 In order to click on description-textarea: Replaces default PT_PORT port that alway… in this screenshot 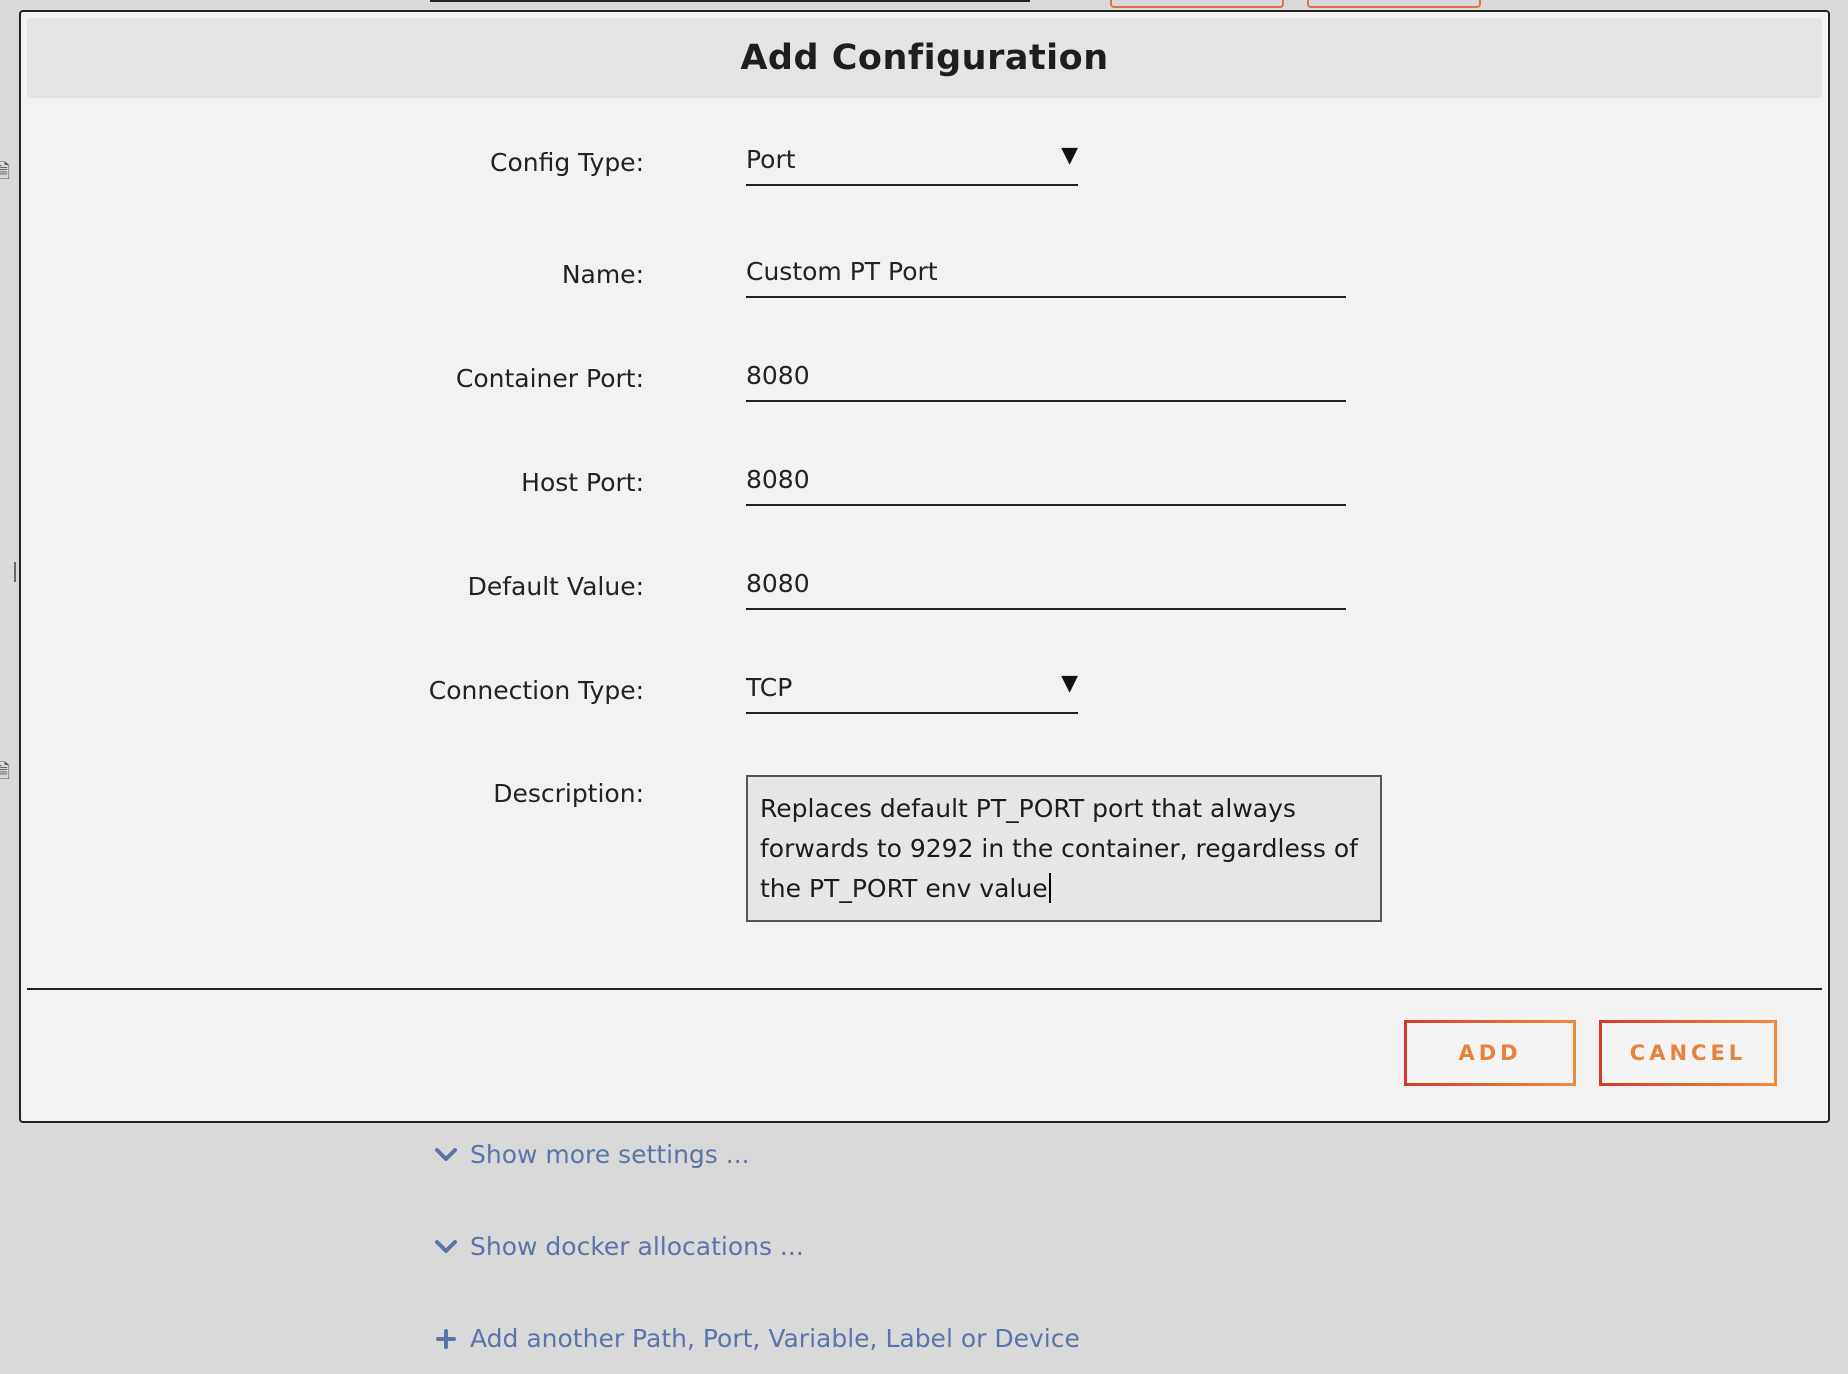, I will do `click(1064, 848)`.